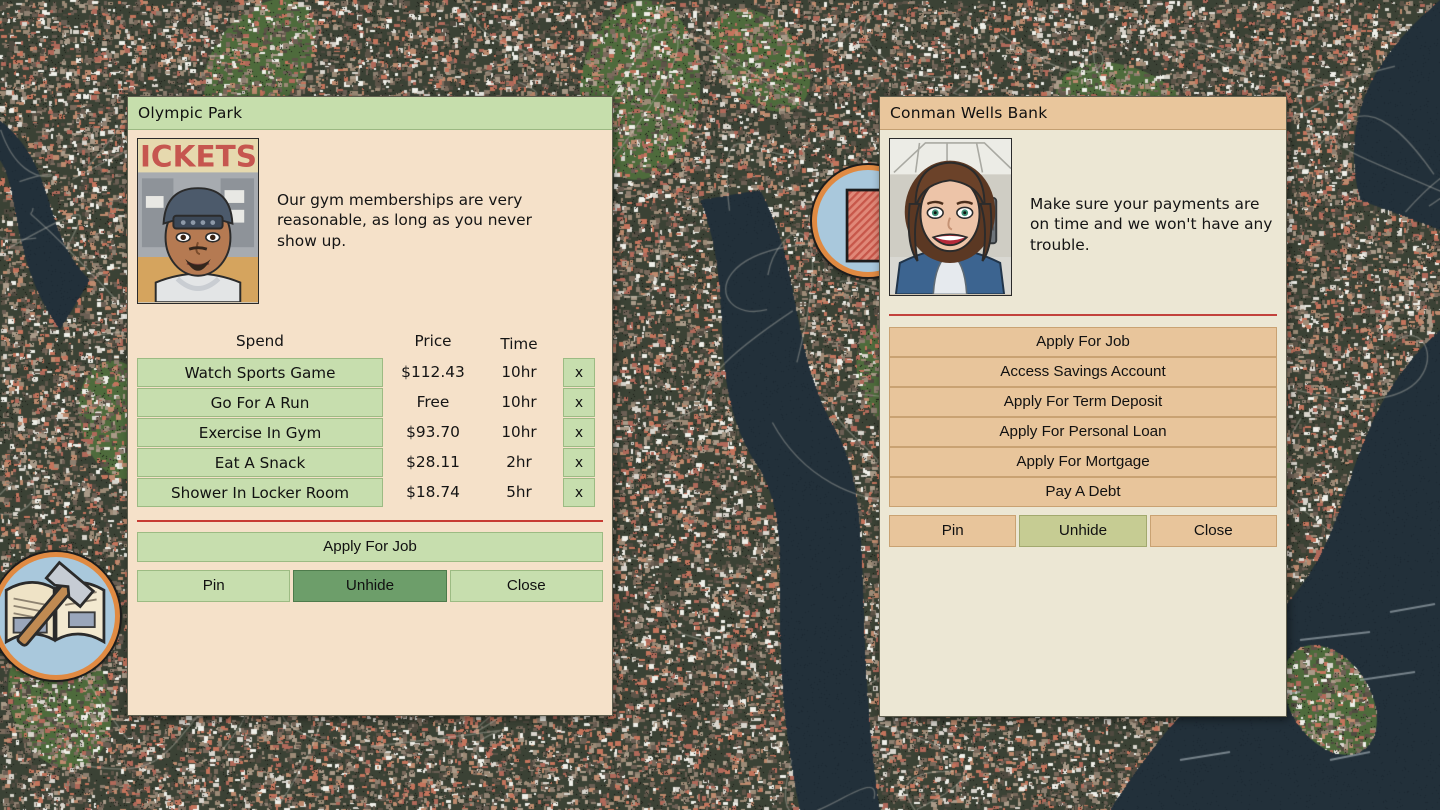  Describe the element at coordinates (55, 603) in the screenshot. I see `crafting-book-icon-art` at that location.